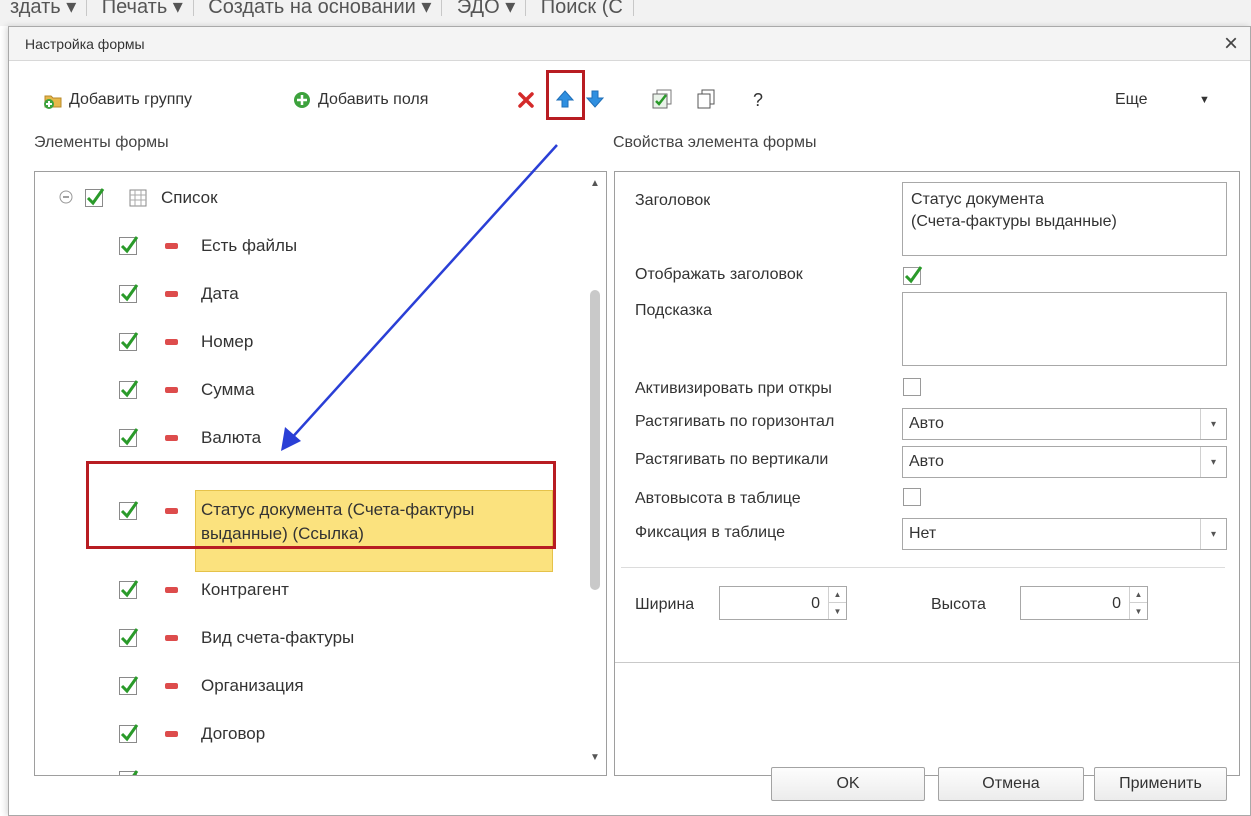  What do you see at coordinates (815, 603) in the screenshot?
I see `width-value: 0` at bounding box center [815, 603].